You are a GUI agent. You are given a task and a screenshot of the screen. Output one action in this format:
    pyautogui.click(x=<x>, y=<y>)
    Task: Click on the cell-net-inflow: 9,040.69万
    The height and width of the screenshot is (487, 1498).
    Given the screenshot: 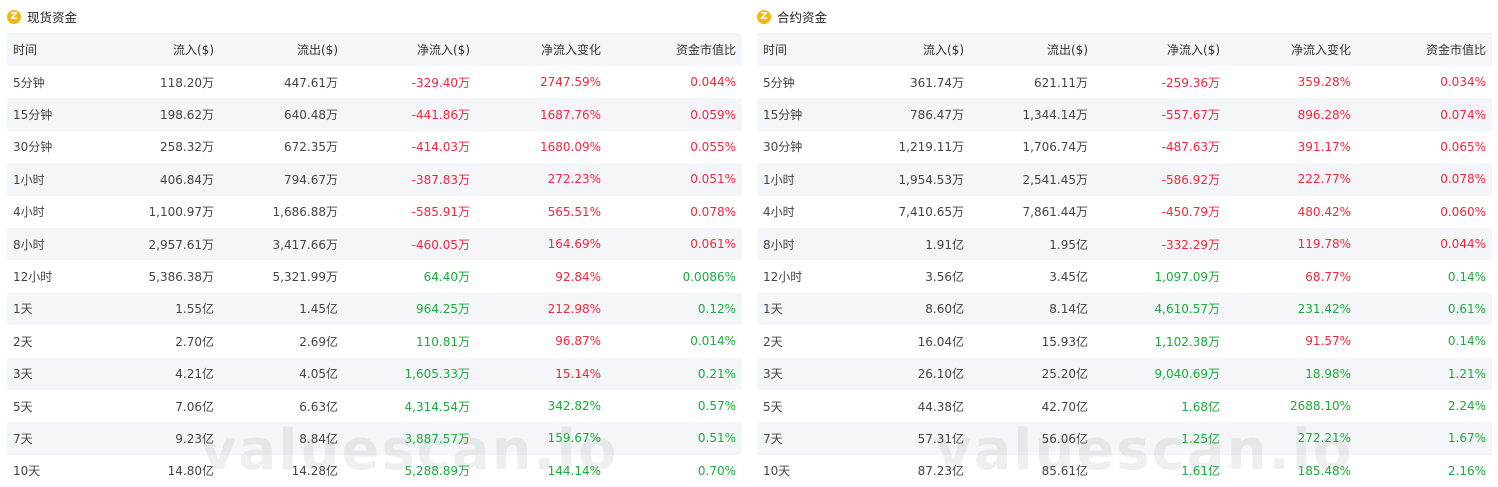 What is the action you would take?
    pyautogui.click(x=1187, y=374)
    